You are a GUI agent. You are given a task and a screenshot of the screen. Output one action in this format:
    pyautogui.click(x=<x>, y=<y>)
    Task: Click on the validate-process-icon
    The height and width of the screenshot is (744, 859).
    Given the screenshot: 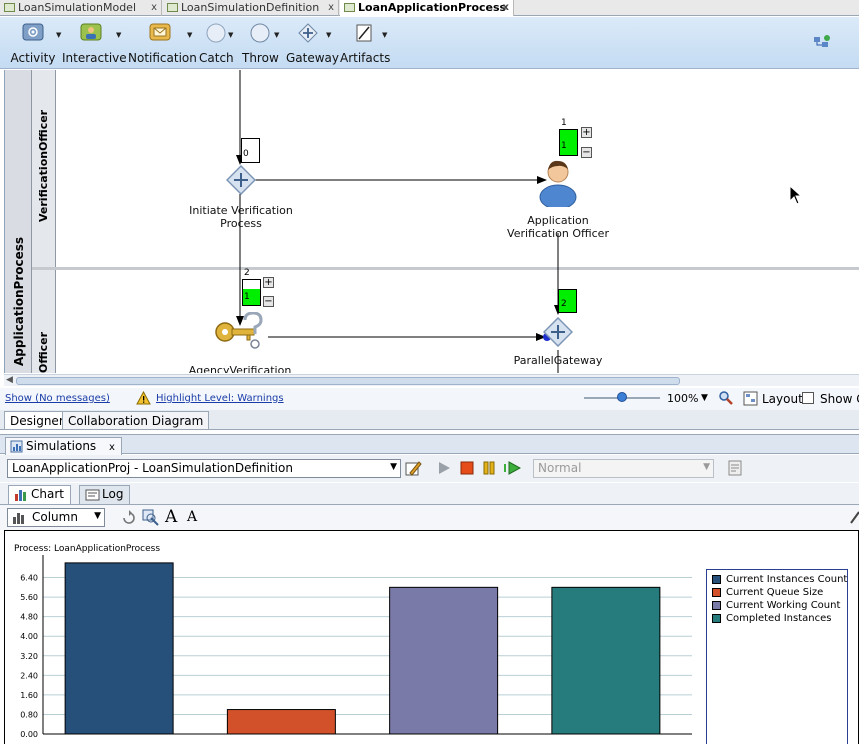 What is the action you would take?
    pyautogui.click(x=822, y=42)
    